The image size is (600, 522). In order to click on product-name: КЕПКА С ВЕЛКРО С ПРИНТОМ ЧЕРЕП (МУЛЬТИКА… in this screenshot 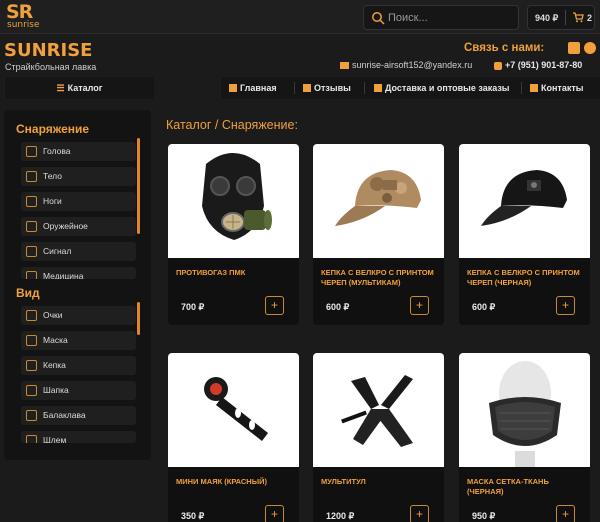, I will do `click(380, 278)`.